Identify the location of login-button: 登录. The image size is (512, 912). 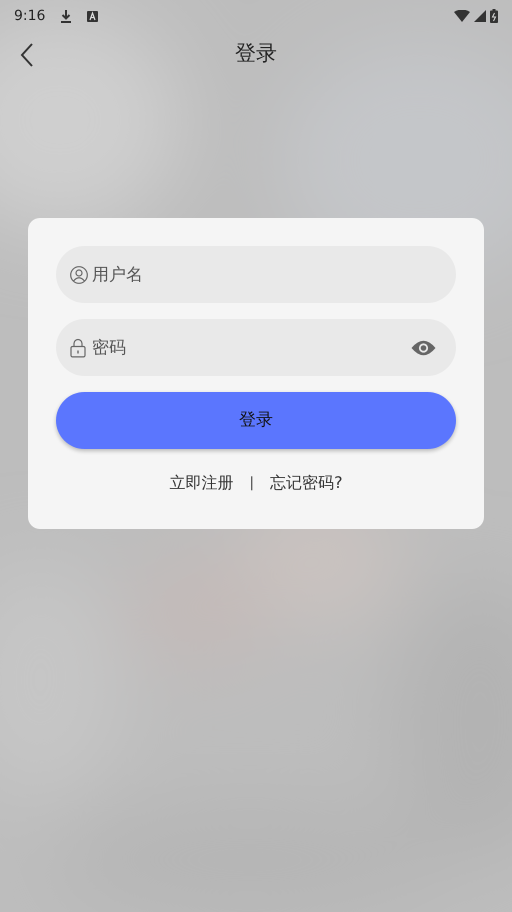
(256, 420).